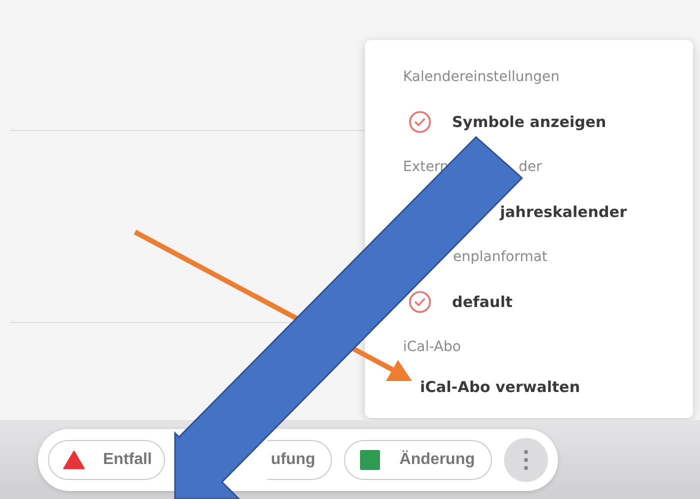  I want to click on section-heading: enplanformat, so click(500, 257).